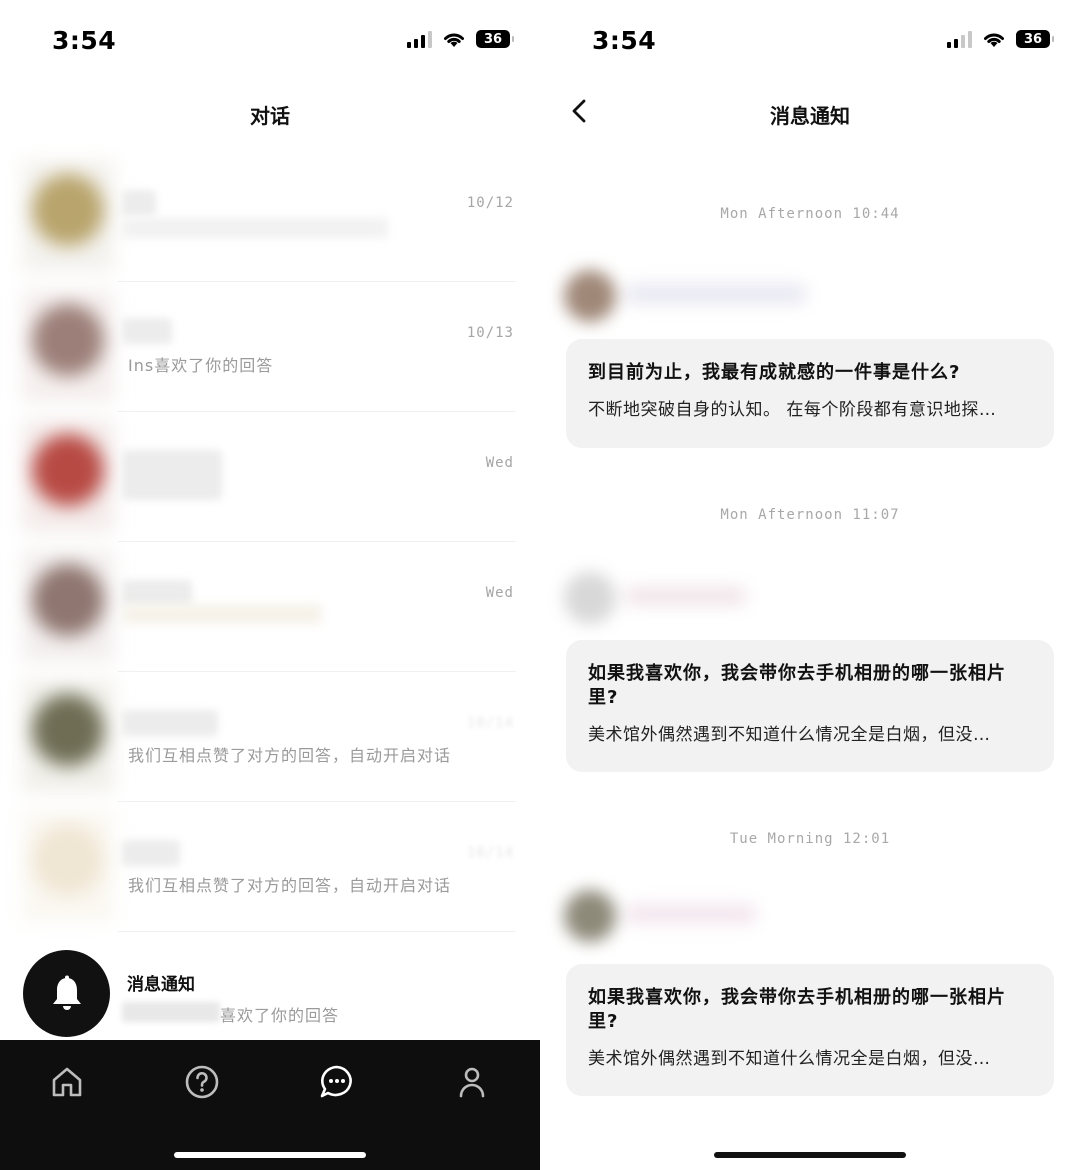 This screenshot has height=1170, width=1080. I want to click on home-icon, so click(67, 1082).